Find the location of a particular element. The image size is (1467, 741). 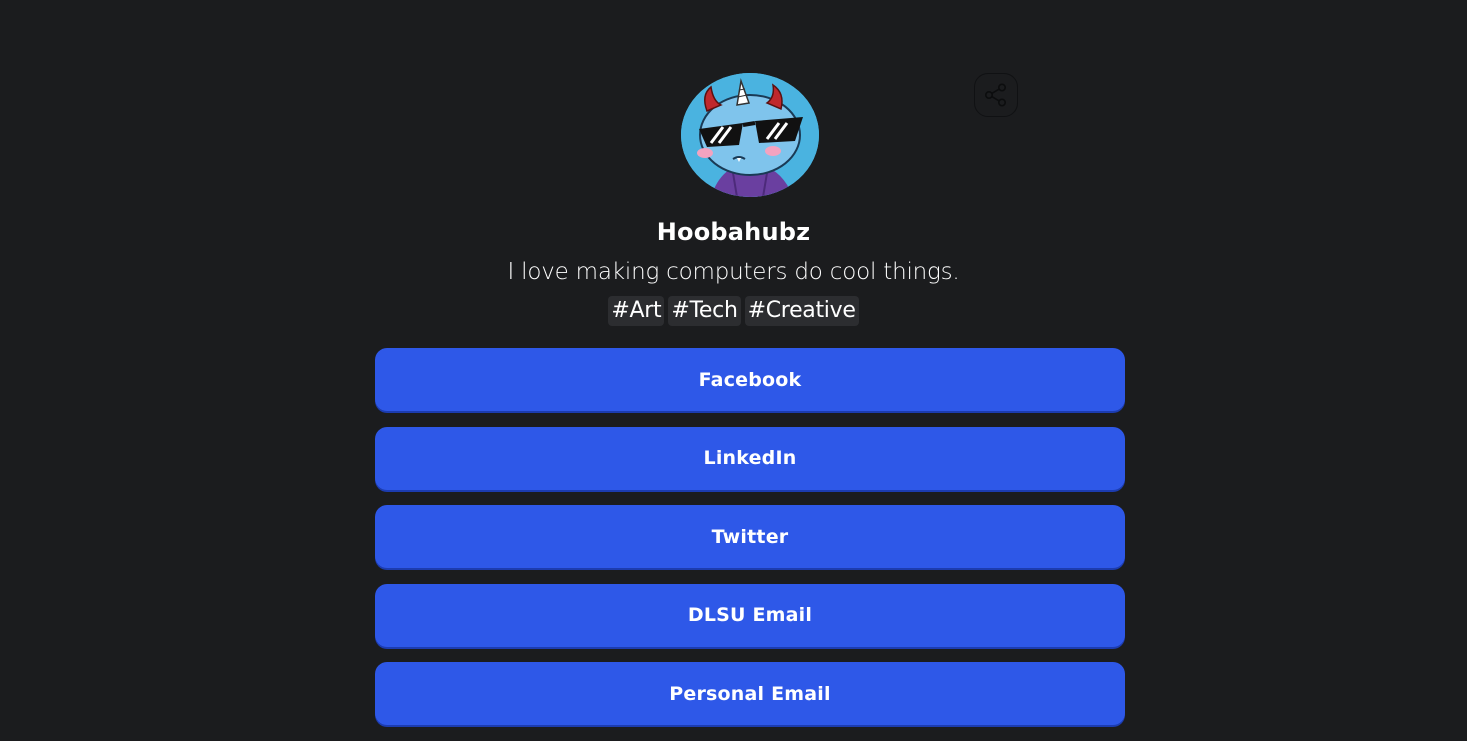

tag-list: #Art #Tech #Creative is located at coordinates (733, 311).